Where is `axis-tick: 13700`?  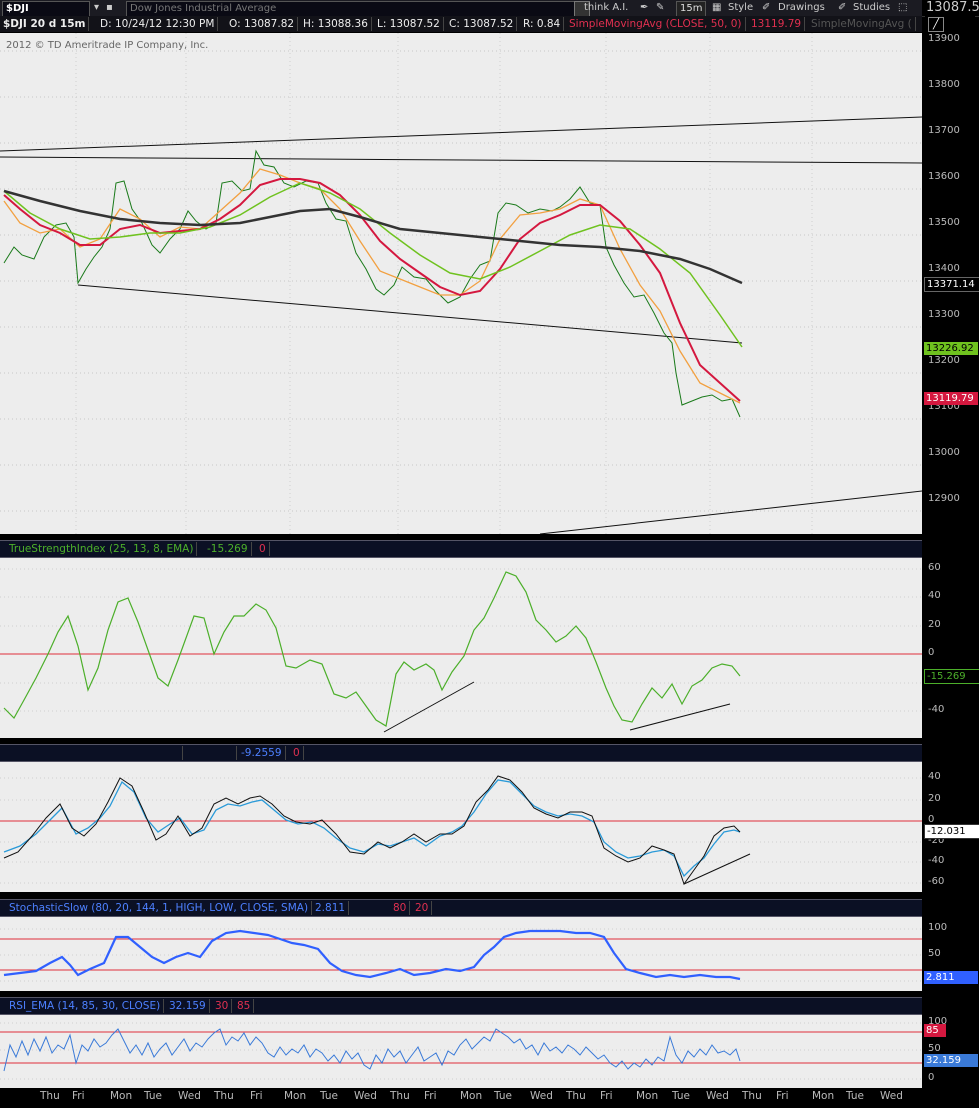 axis-tick: 13700 is located at coordinates (944, 130).